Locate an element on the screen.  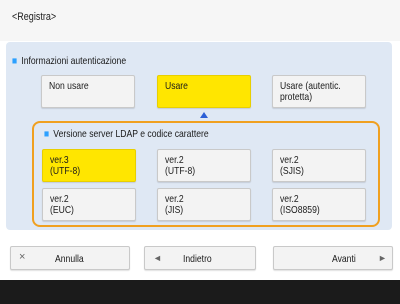
option-label: ver.2 (JIS) is located at coordinates (174, 204).